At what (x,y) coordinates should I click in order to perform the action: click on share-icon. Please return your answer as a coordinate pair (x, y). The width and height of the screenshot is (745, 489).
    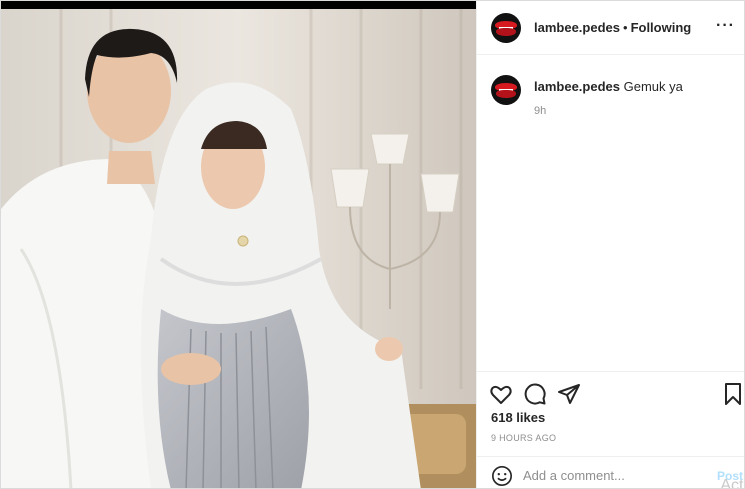
    Looking at the image, I should click on (569, 394).